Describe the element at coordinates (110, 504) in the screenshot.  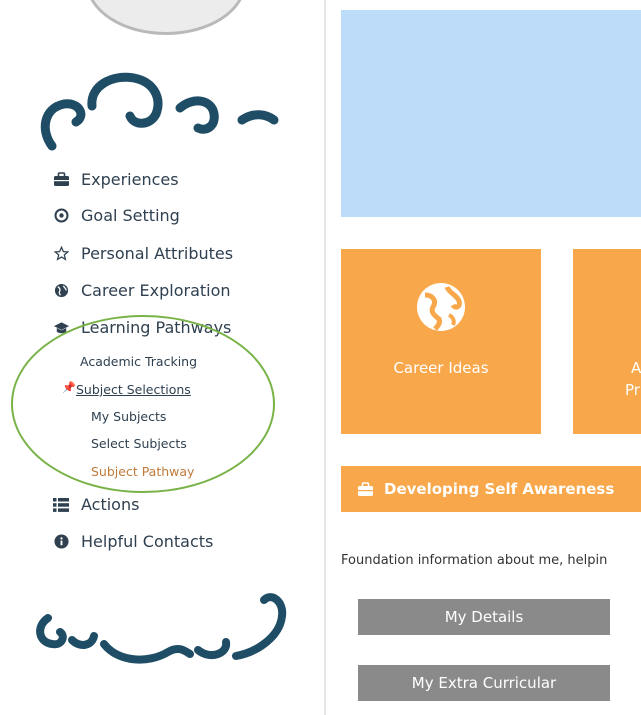
I see `nav-label: Actions` at that location.